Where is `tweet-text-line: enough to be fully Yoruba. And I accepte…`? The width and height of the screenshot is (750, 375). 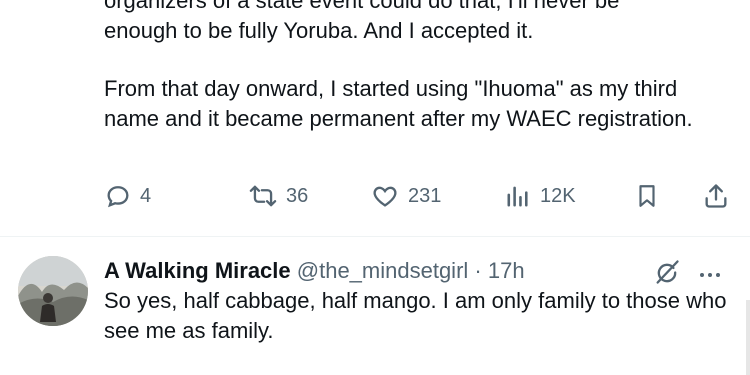 tweet-text-line: enough to be fully Yoruba. And I accepte… is located at coordinates (319, 30).